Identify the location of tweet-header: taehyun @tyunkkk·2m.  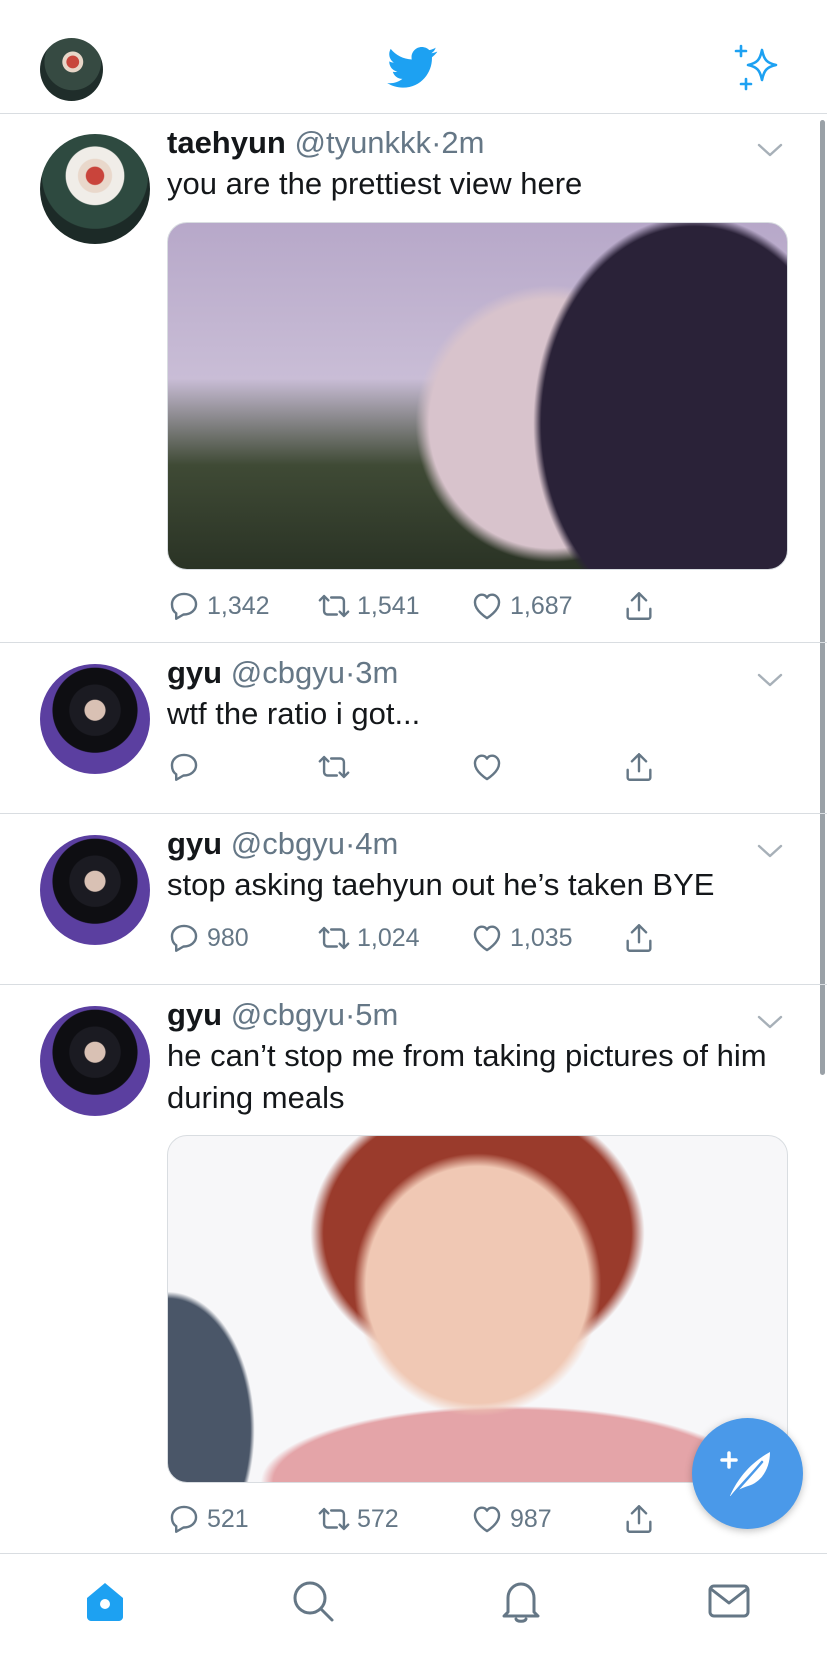
(477, 143).